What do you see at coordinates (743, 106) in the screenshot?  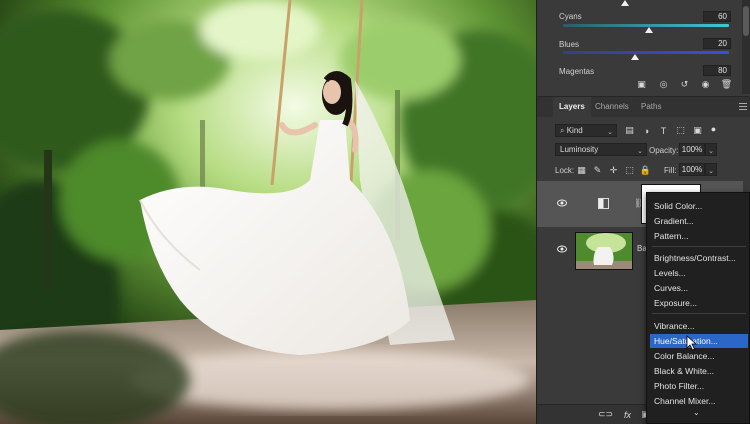 I see `panel-menu-icon` at bounding box center [743, 106].